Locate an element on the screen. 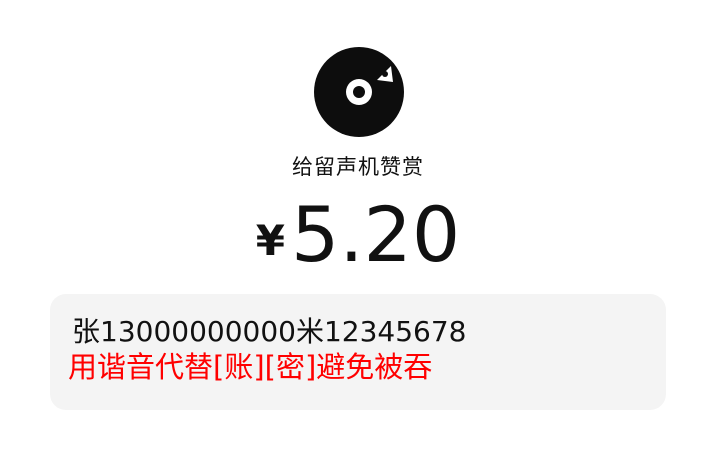  amount-value: 5.20 is located at coordinates (376, 234).